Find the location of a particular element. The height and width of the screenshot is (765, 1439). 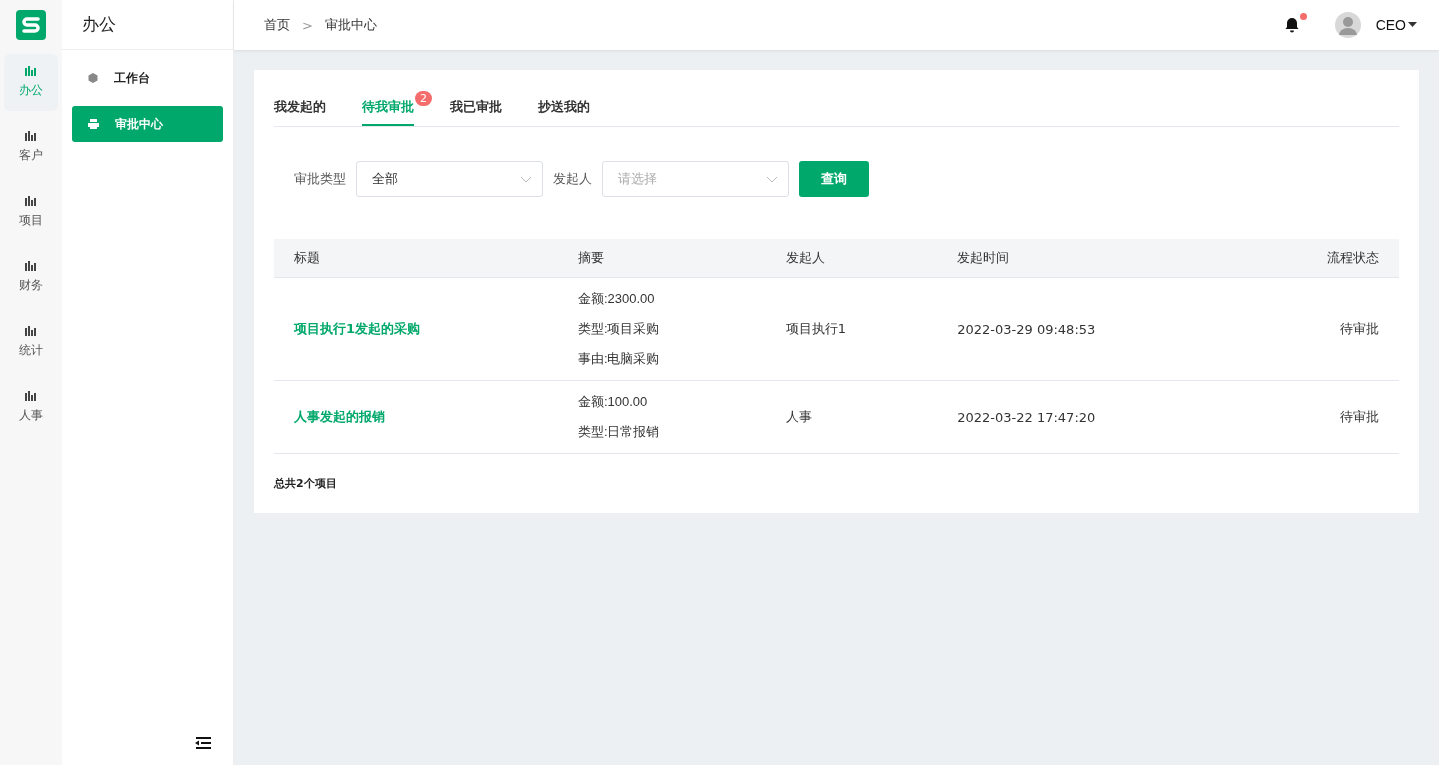

nav-item: 人事 is located at coordinates (31, 407).